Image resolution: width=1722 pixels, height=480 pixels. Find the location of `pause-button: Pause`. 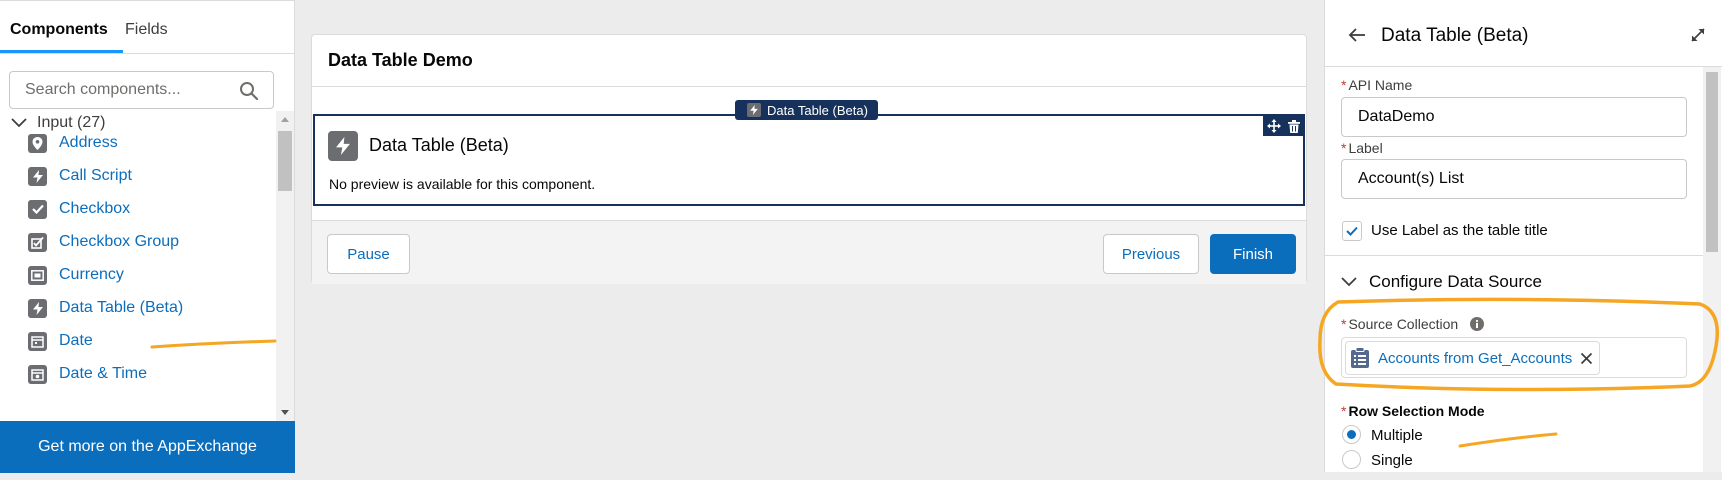

pause-button: Pause is located at coordinates (368, 254).